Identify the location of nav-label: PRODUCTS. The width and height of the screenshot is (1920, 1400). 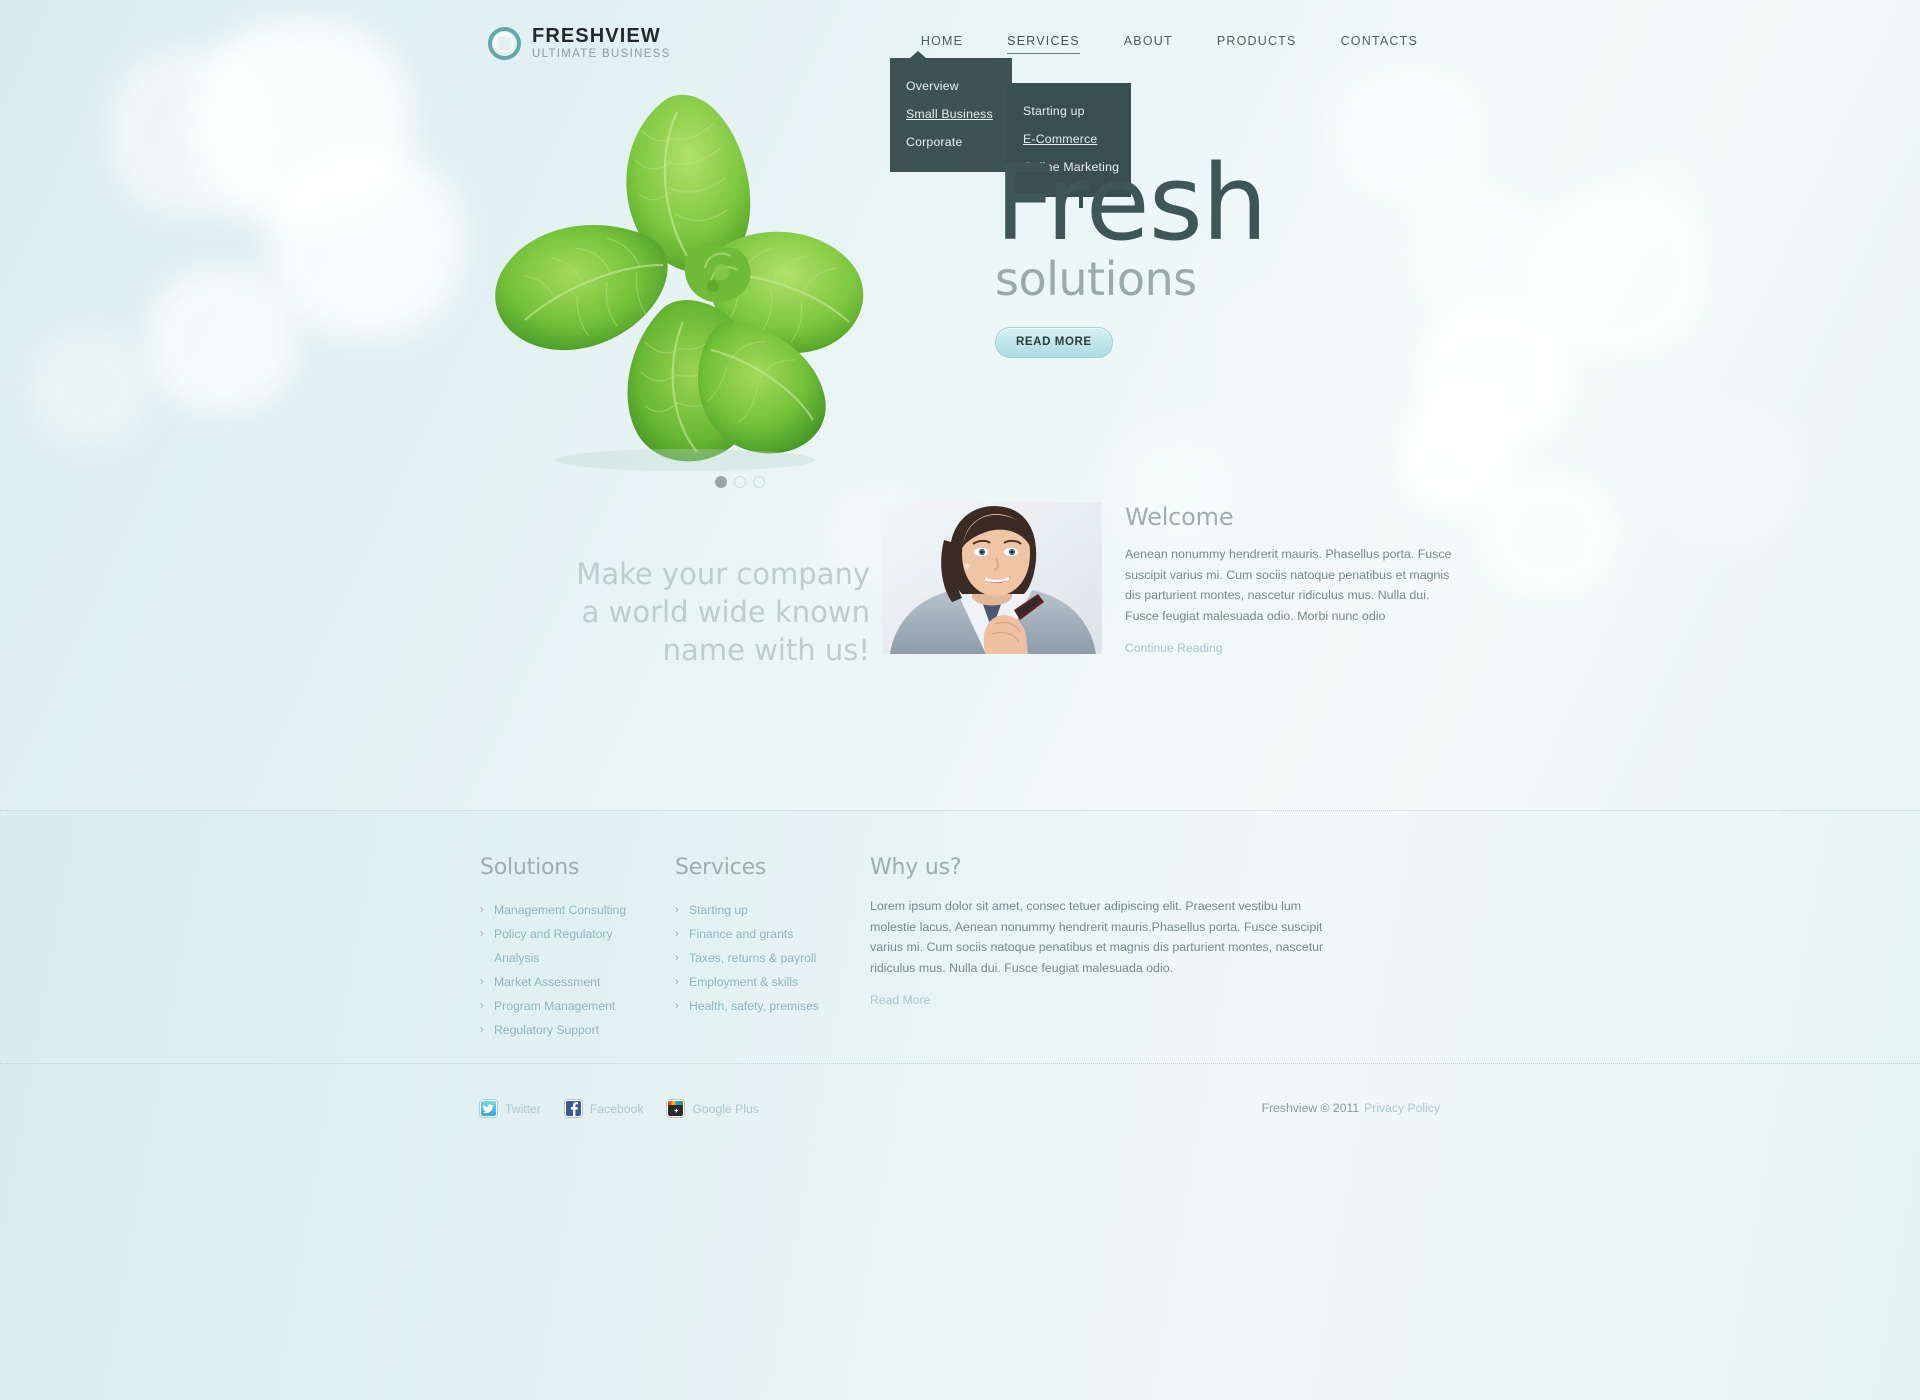
(1256, 41).